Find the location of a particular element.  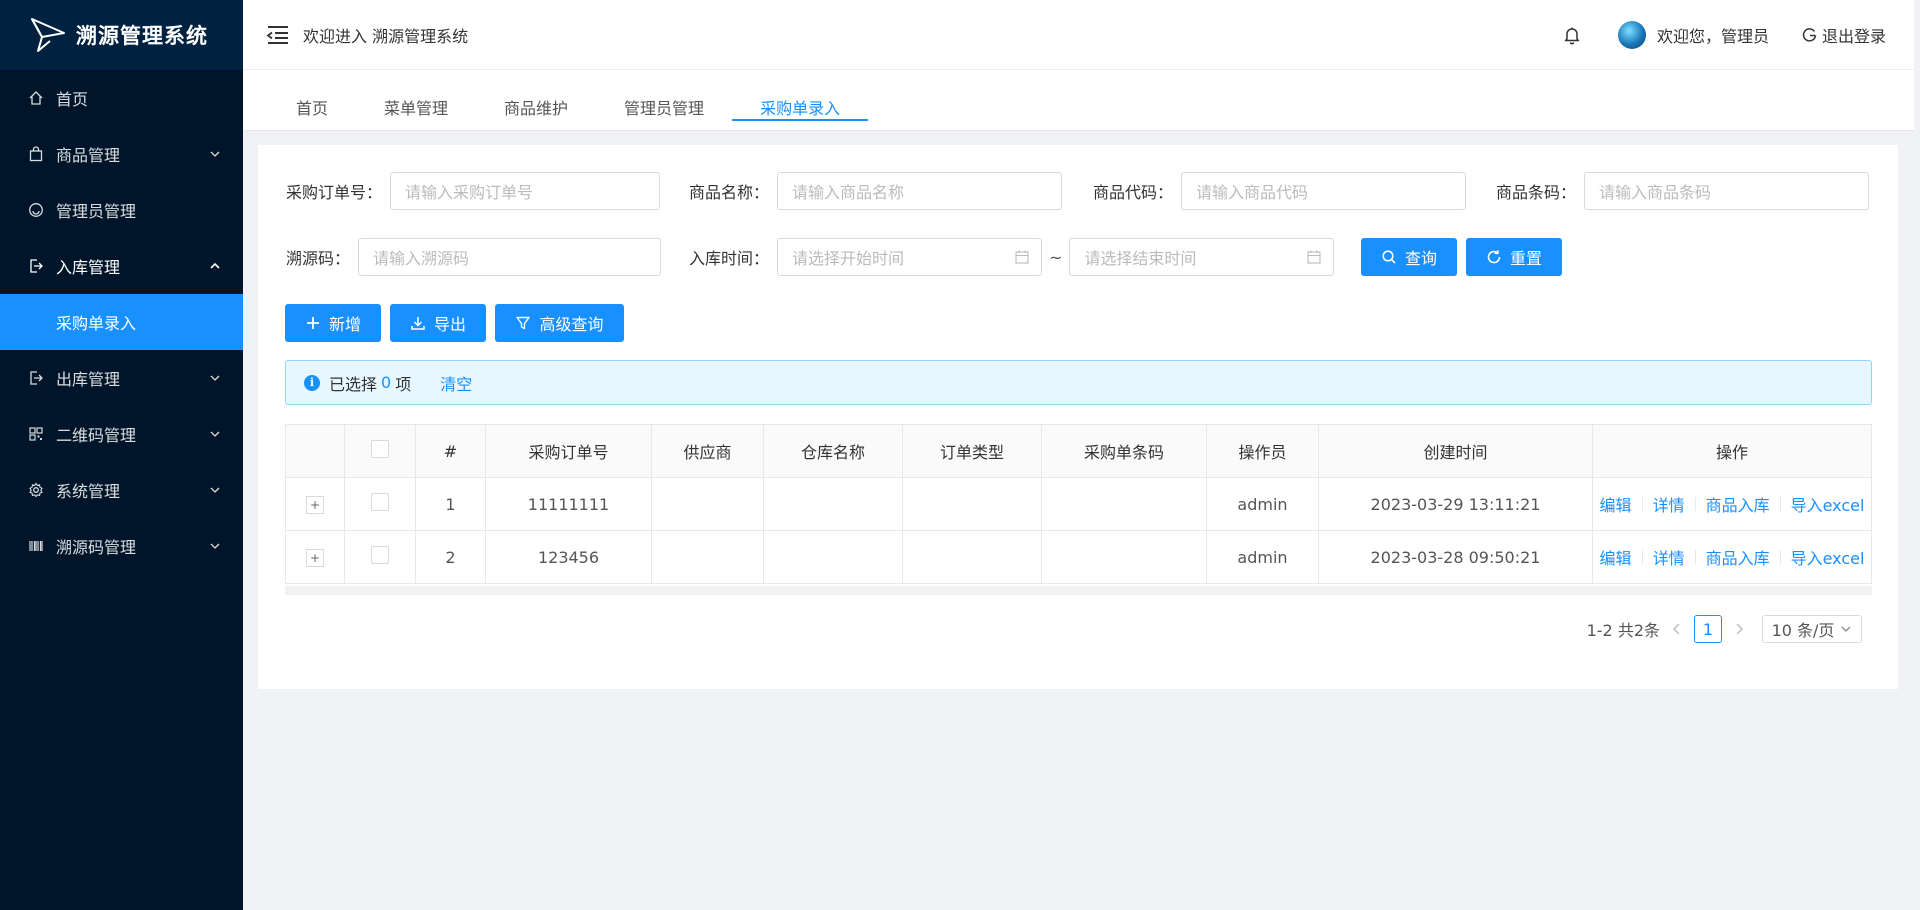

tab-admin-management: 管理员管理 is located at coordinates (664, 104).